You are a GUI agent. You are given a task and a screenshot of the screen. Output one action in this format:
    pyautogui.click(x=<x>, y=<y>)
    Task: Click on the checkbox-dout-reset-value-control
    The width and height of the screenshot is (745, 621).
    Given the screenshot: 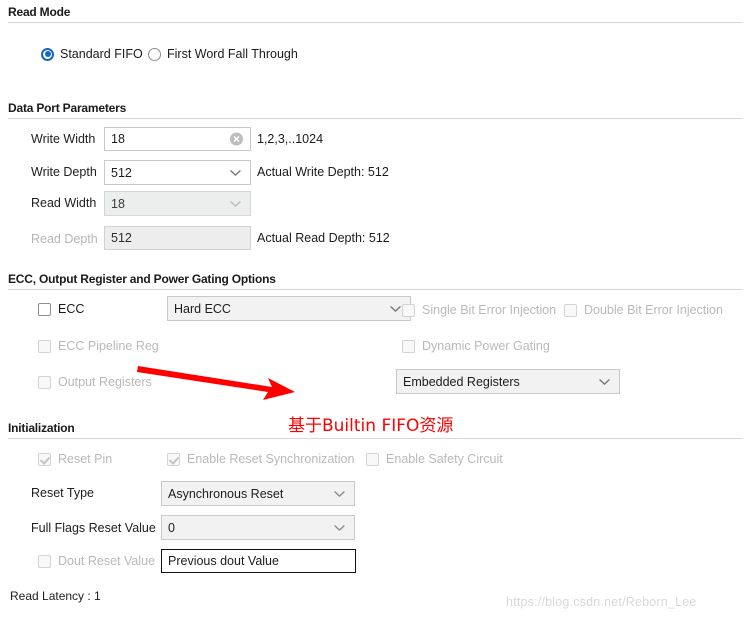 What is the action you would take?
    pyautogui.click(x=44, y=561)
    